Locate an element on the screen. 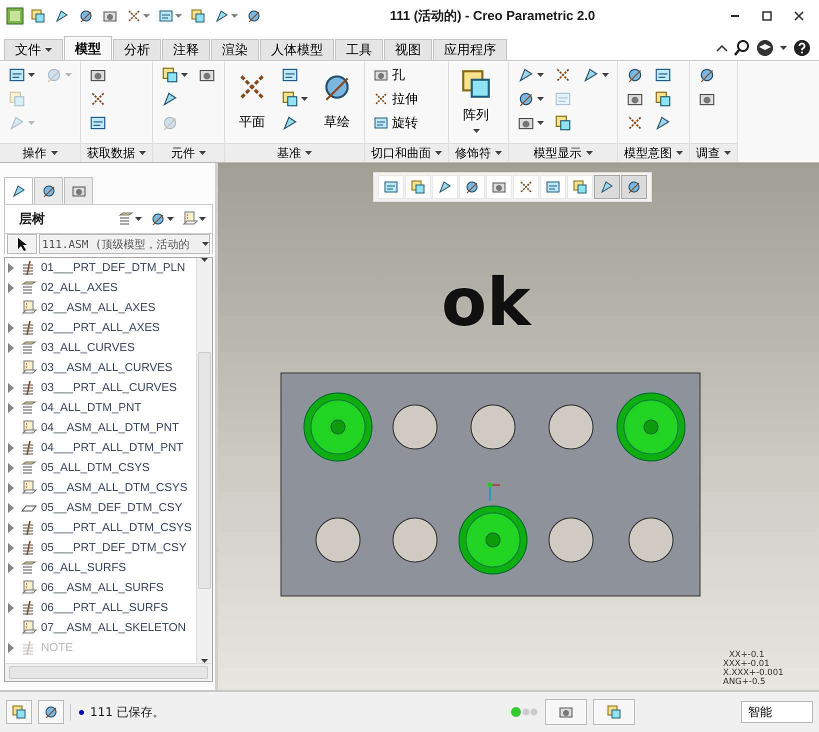 The height and width of the screenshot is (732, 819). ribbon-tab: 视图 is located at coordinates (408, 49).